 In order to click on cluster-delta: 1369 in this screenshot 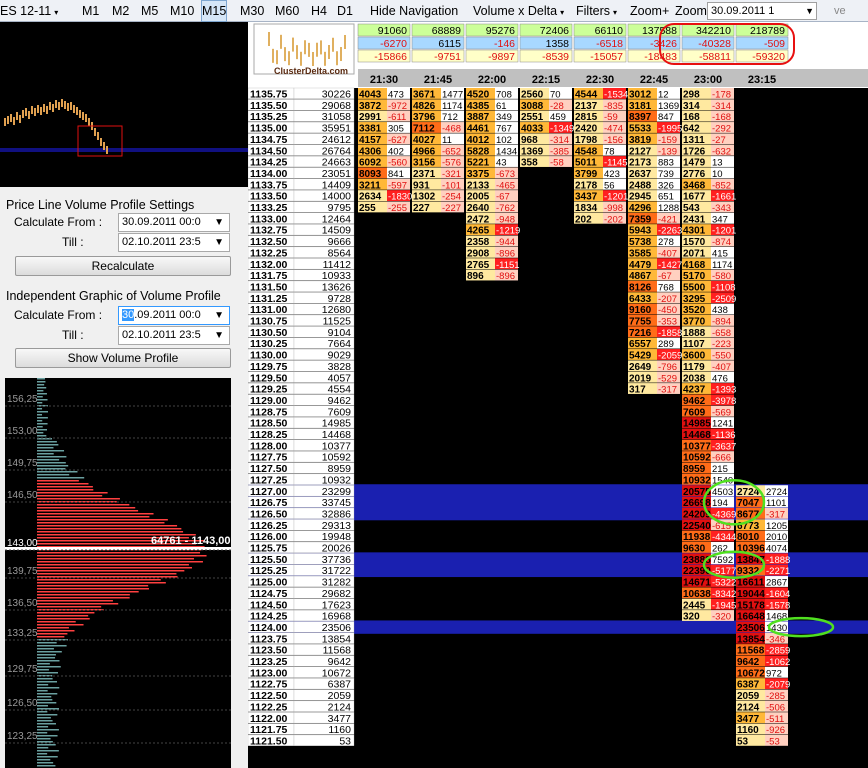, I will do `click(668, 106)`.